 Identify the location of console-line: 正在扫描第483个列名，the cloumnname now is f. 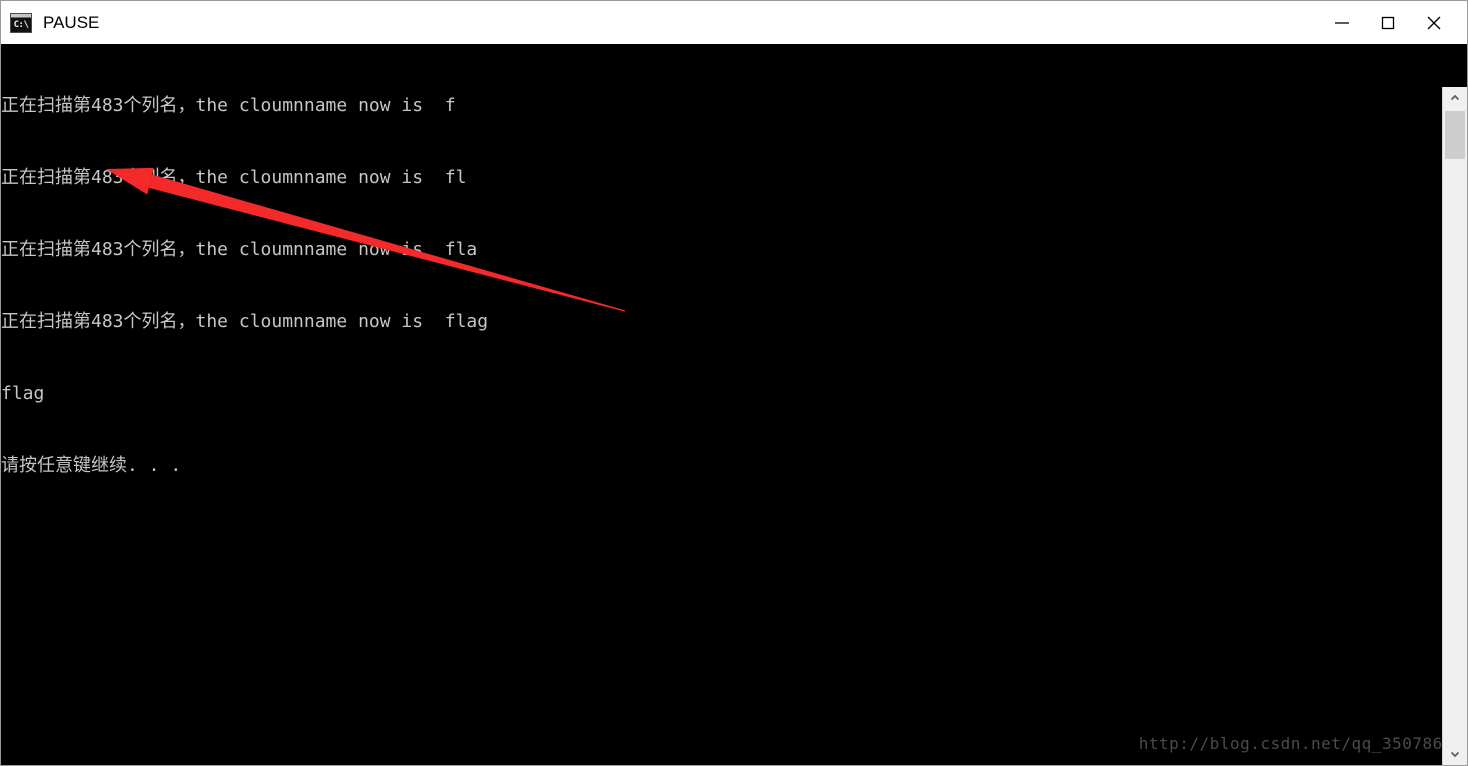
(228, 105).